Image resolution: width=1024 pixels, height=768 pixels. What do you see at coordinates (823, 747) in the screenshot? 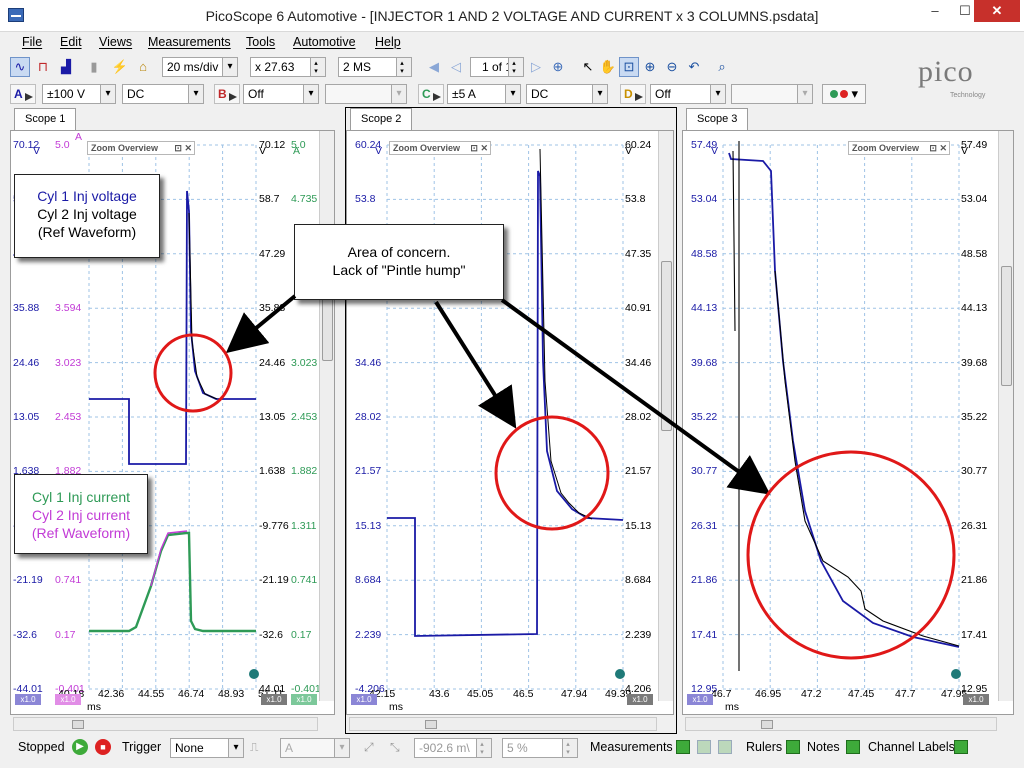
I see `notes-label: Notes` at bounding box center [823, 747].